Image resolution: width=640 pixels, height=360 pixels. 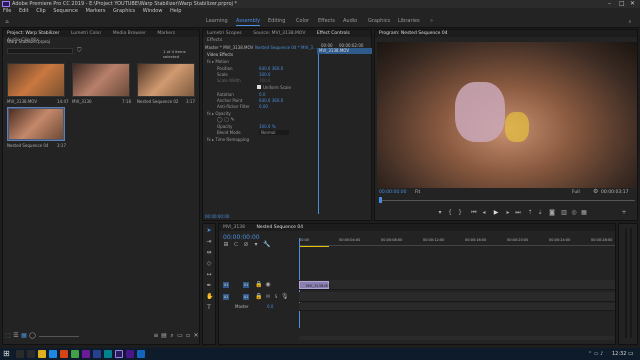 I want to click on quality-select: Full, so click(x=576, y=192).